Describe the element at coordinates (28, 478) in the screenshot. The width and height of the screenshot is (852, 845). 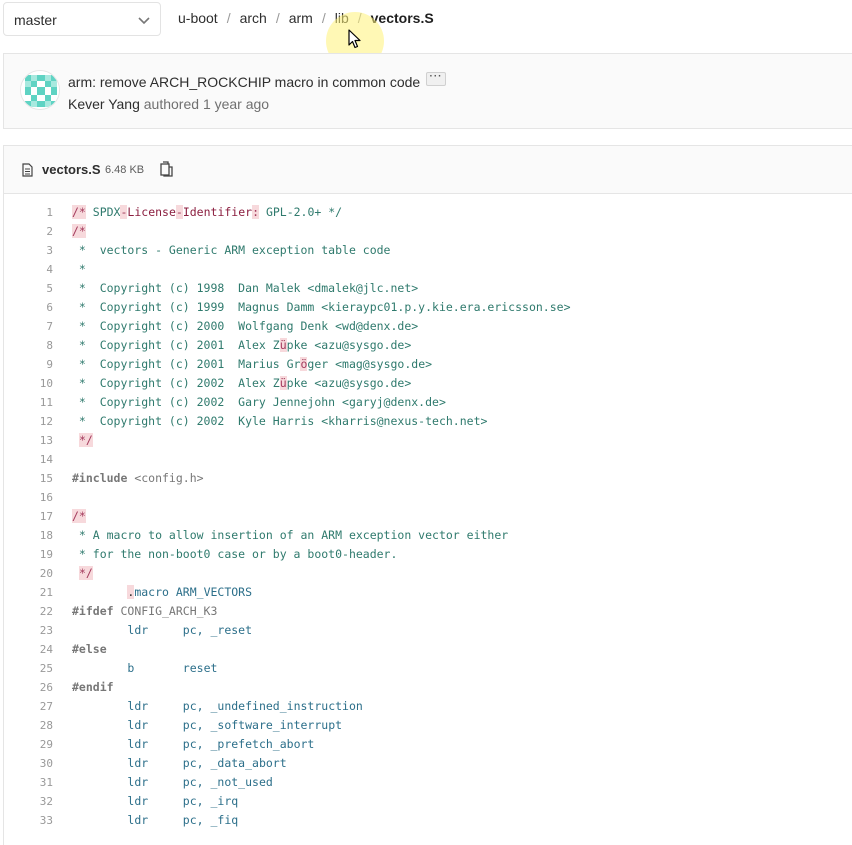
I see `line-number: 15` at that location.